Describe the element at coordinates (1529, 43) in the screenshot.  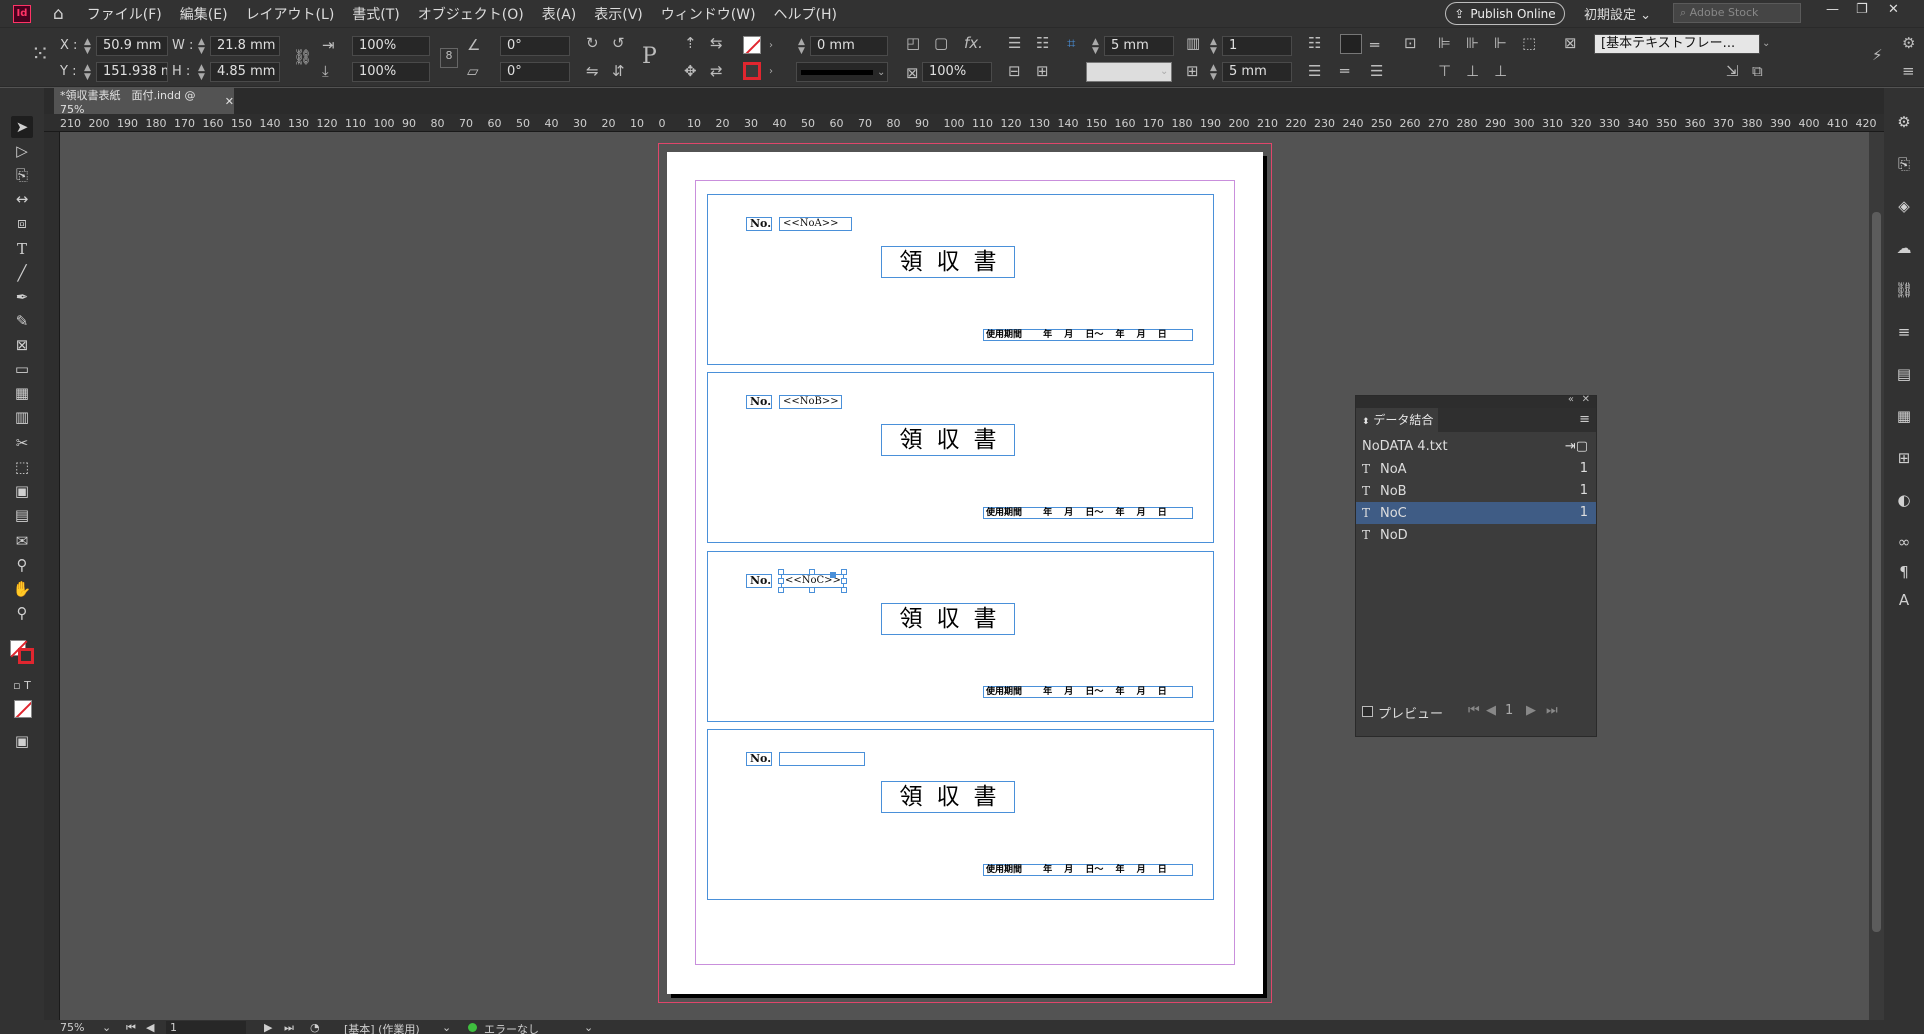
I see `distribute-icon: ⬚` at that location.